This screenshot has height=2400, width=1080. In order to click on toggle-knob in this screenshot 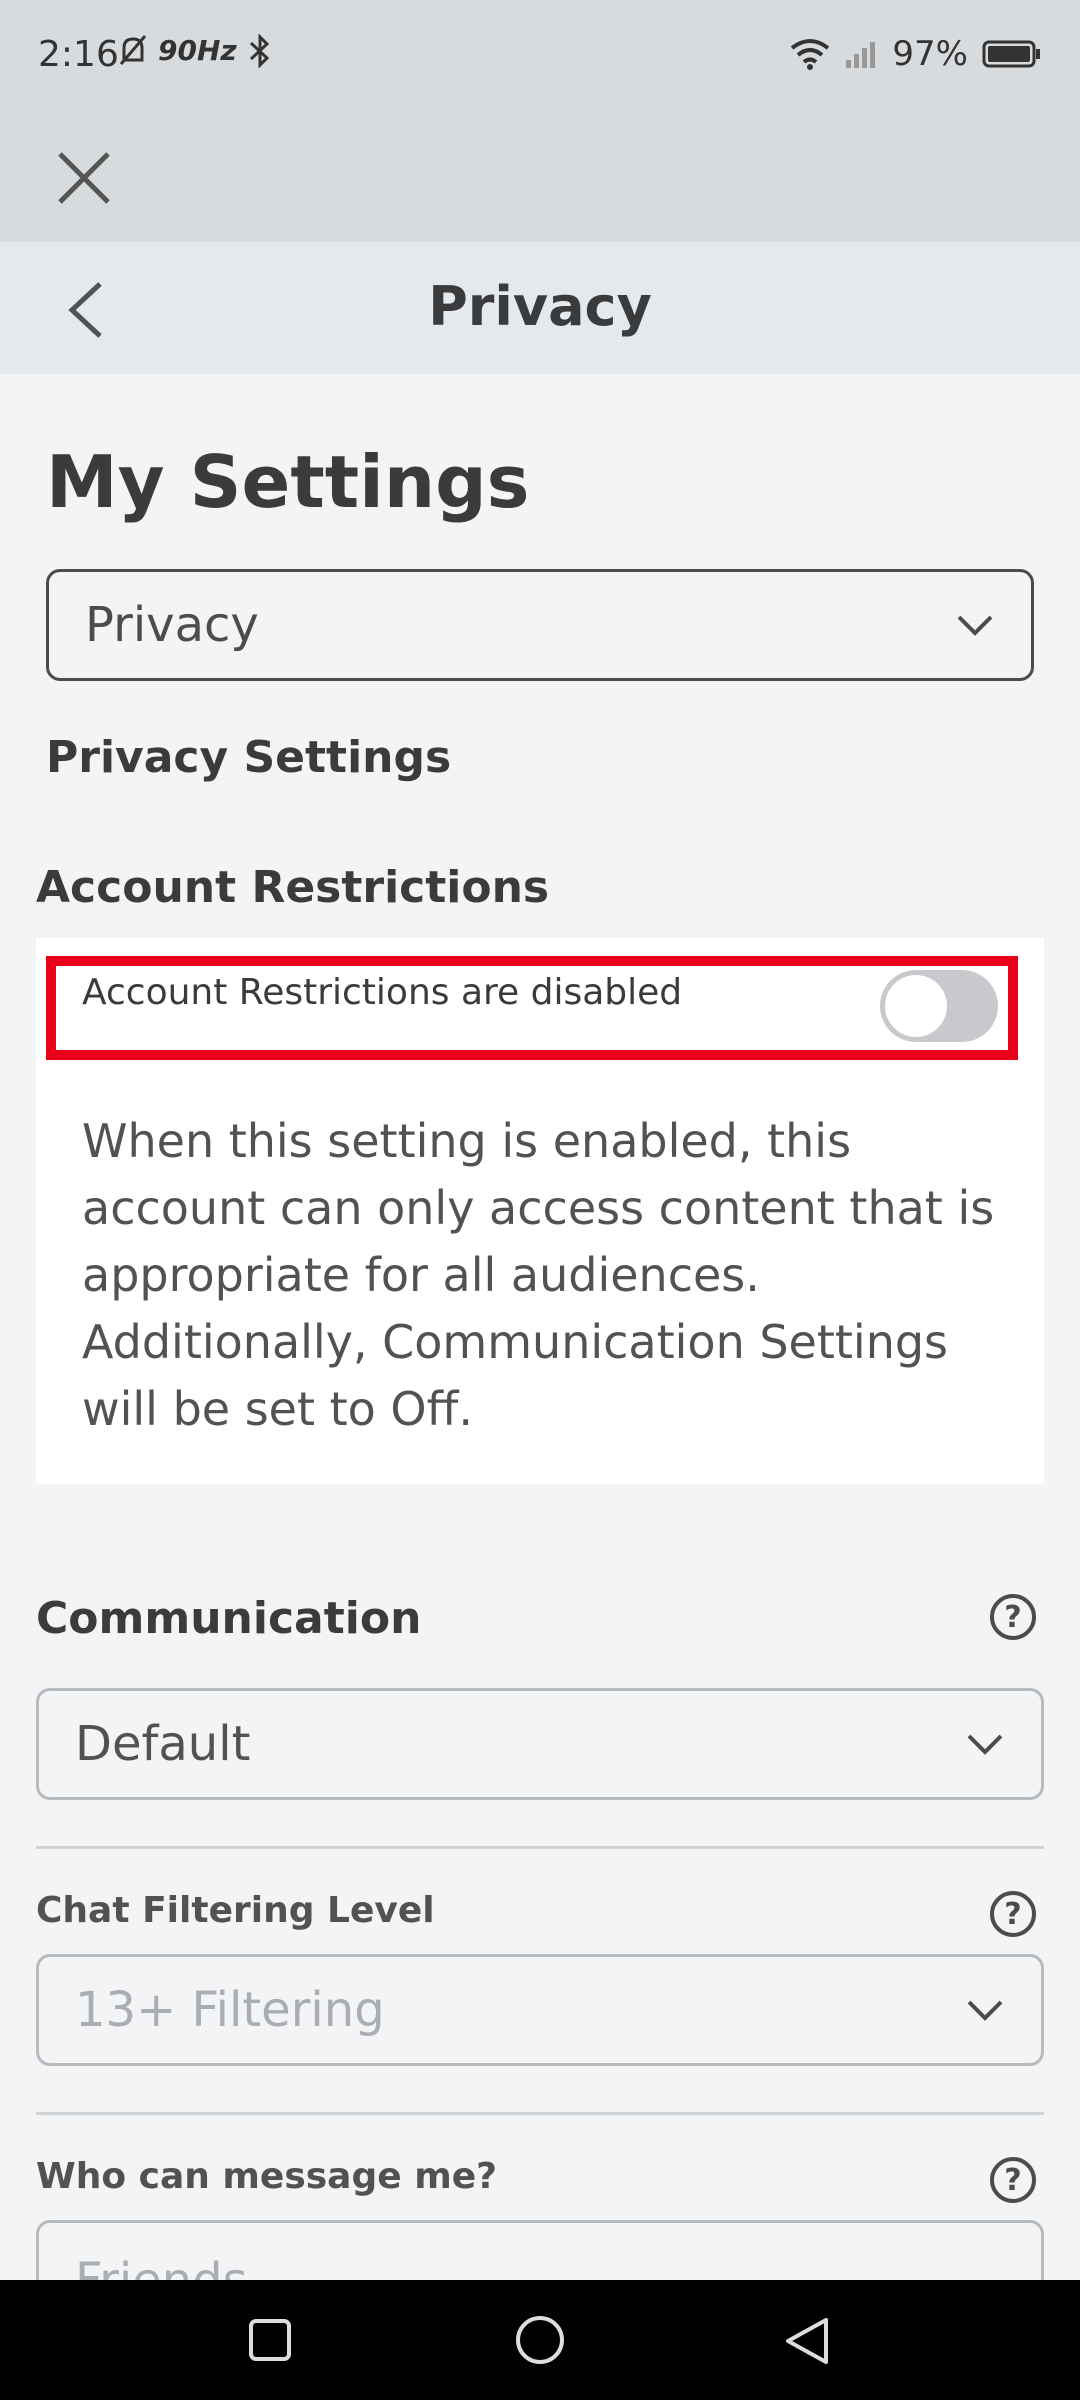, I will do `click(916, 1006)`.